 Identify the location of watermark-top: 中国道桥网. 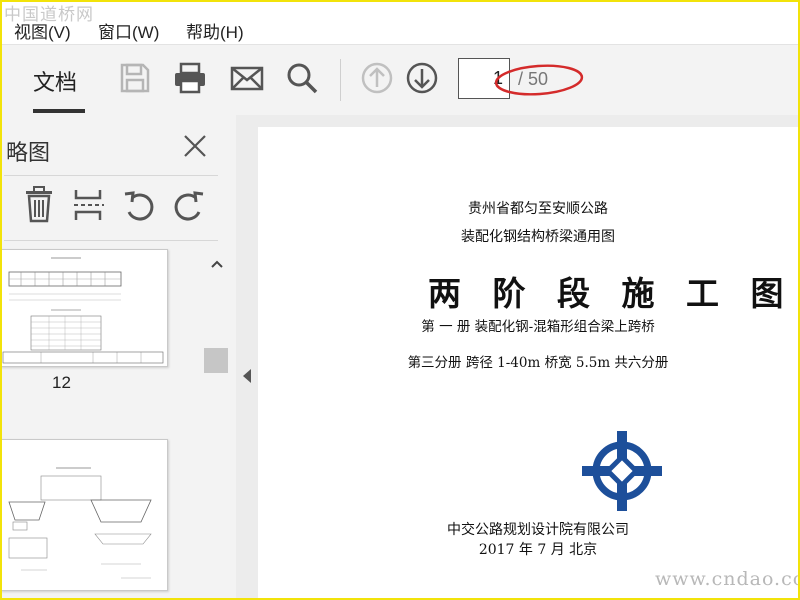
(49, 15).